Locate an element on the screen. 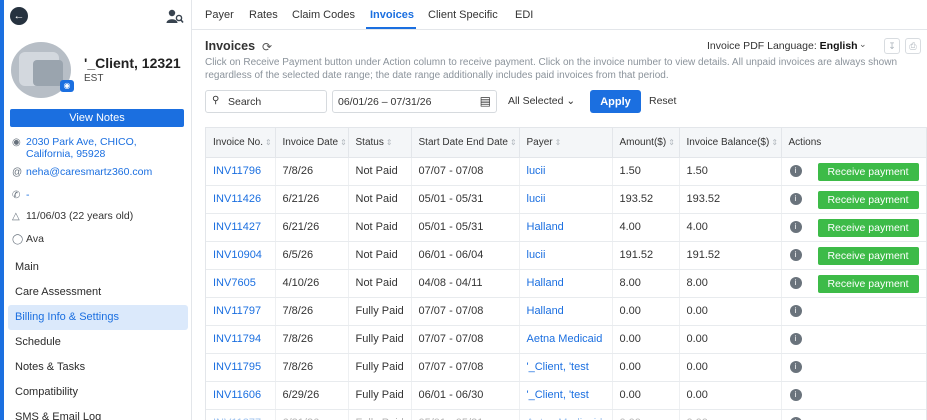 This screenshot has width=927, height=420. search-input is located at coordinates (276, 101).